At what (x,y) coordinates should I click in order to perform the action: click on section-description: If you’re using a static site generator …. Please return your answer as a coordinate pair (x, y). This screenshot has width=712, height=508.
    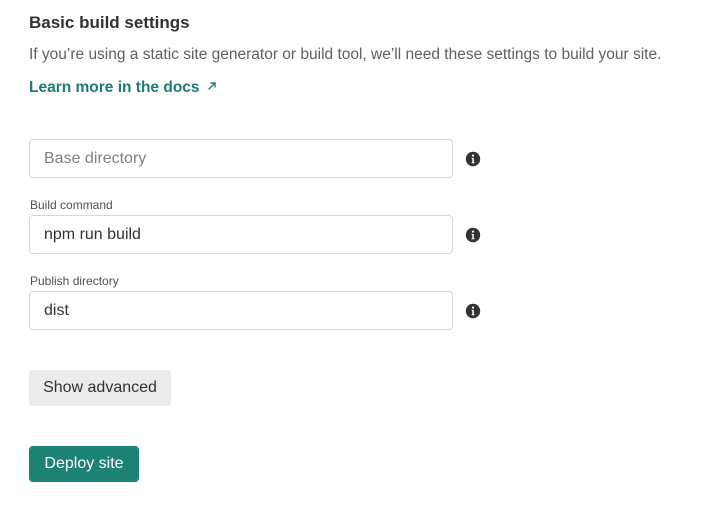
    Looking at the image, I should click on (345, 54).